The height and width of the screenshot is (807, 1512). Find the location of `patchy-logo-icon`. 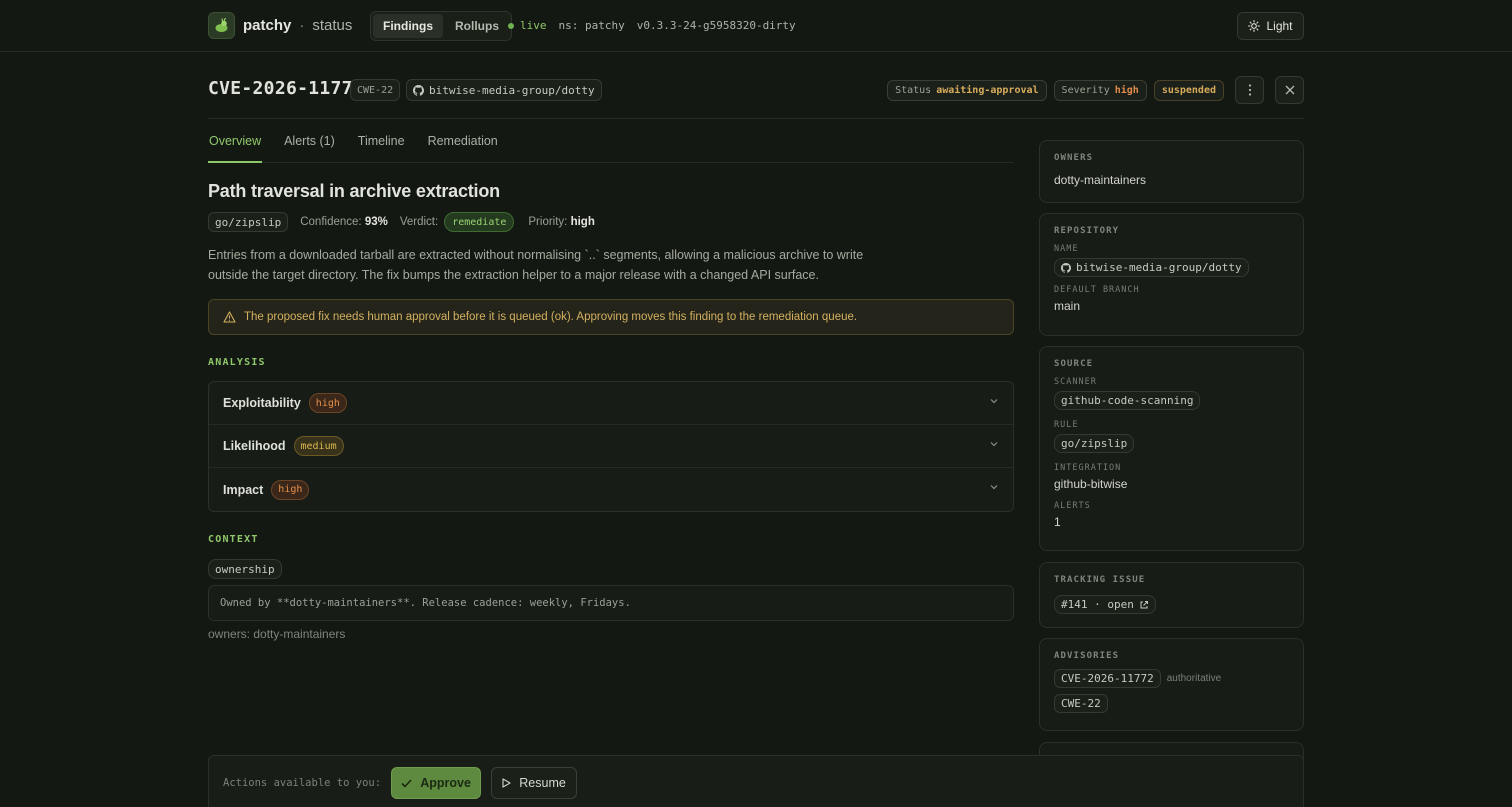

patchy-logo-icon is located at coordinates (221, 25).